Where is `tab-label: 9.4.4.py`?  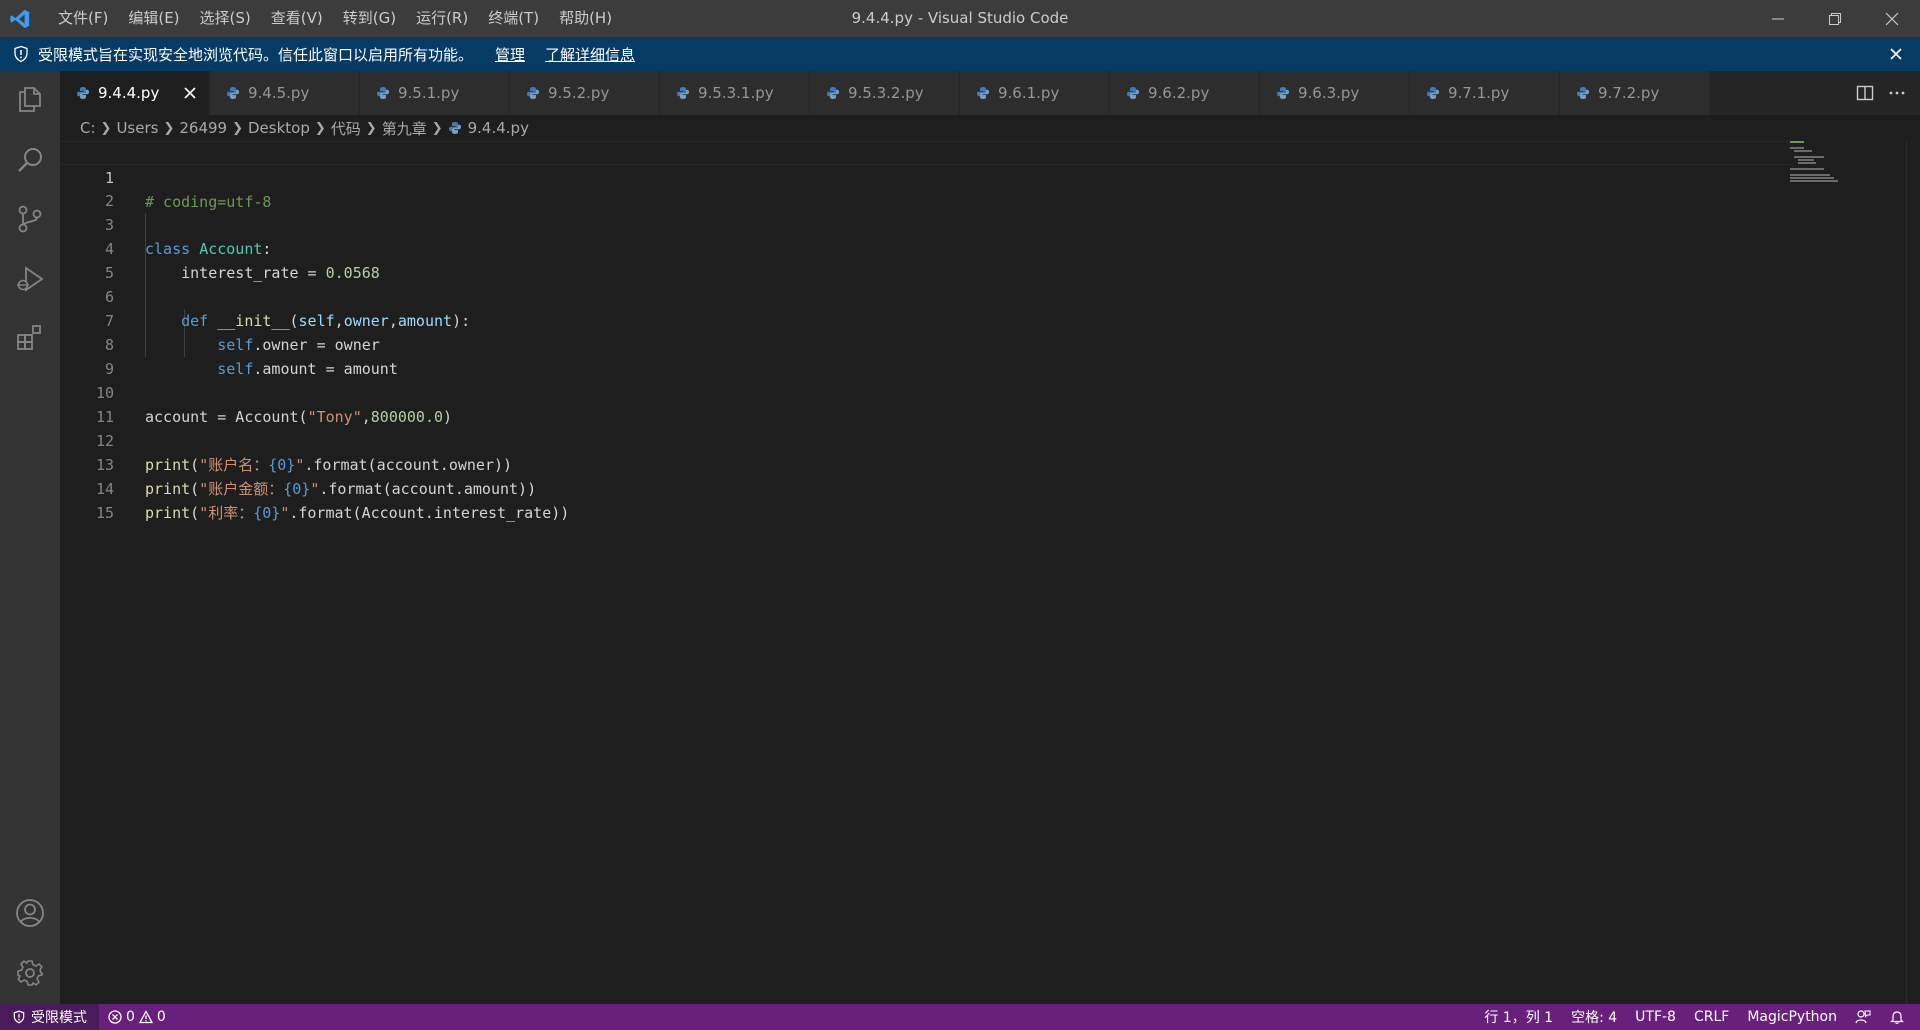 tab-label: 9.4.4.py is located at coordinates (129, 93).